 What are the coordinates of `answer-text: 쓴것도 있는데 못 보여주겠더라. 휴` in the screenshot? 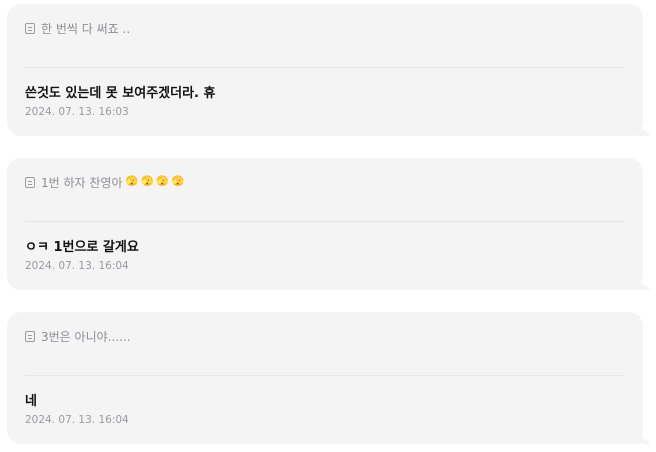 It's located at (120, 93).